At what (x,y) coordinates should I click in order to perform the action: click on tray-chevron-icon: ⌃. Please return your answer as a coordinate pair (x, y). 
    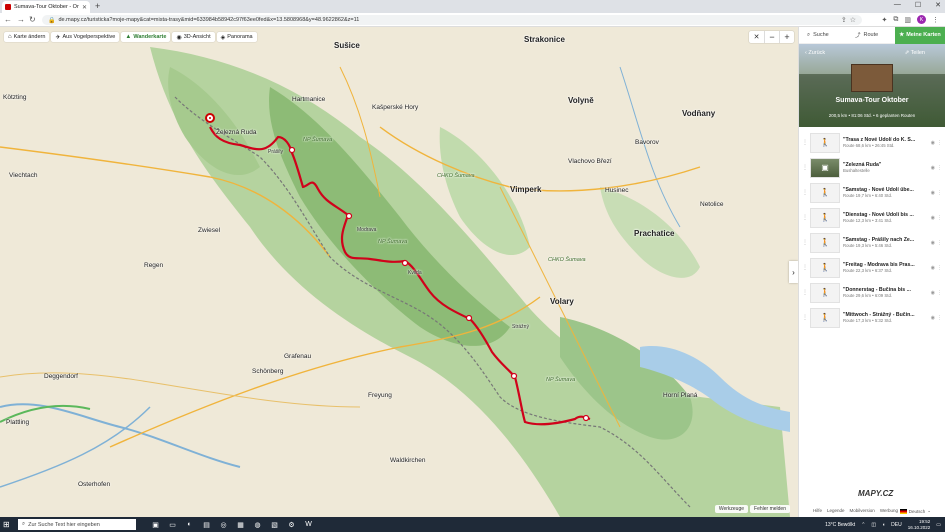
    Looking at the image, I should click on (863, 525).